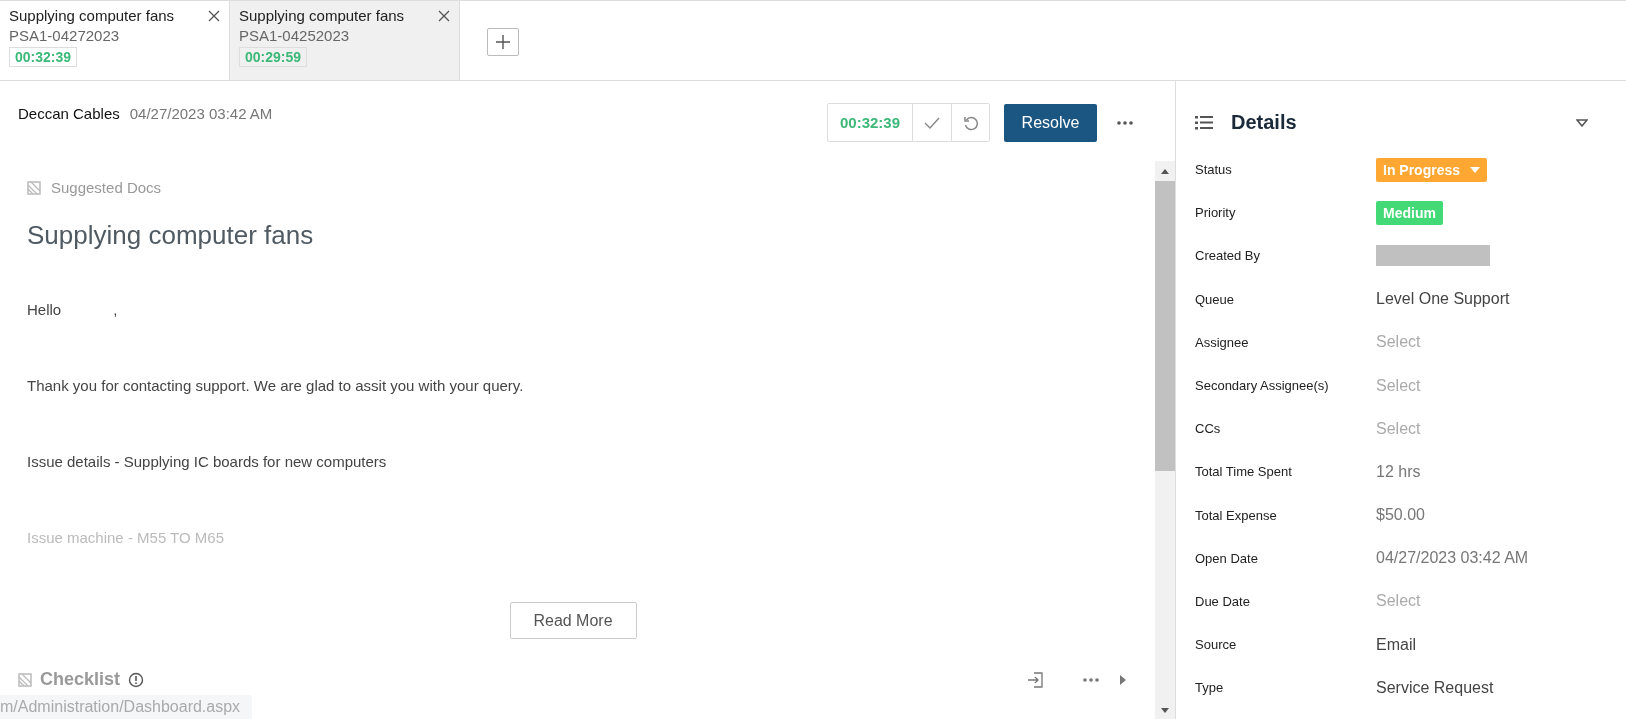 The image size is (1626, 719). What do you see at coordinates (1452, 558) in the screenshot?
I see `field-value: 04/27/2023 03:42 AM` at bounding box center [1452, 558].